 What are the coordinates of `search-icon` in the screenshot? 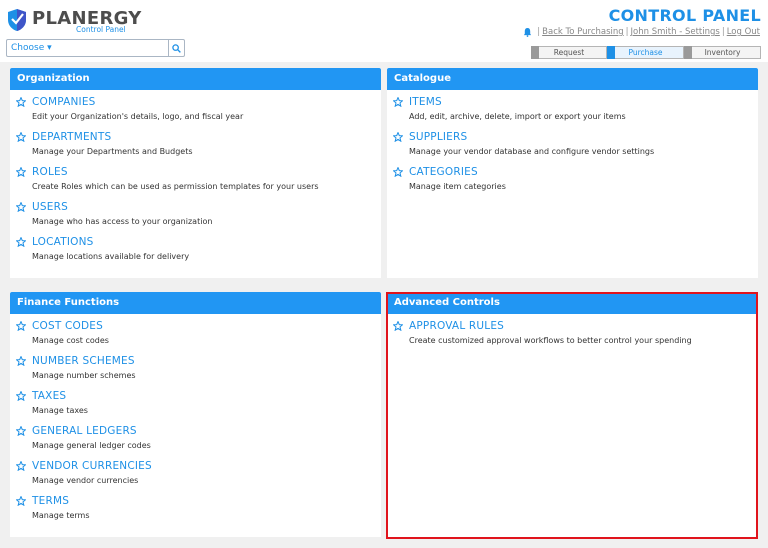 It's located at (176, 48).